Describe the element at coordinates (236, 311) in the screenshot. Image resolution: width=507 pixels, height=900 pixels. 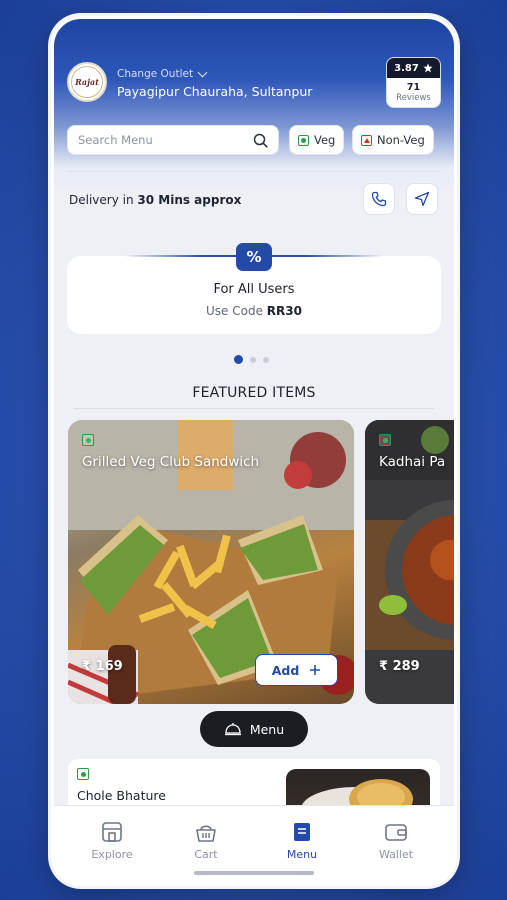
I see `offer-code-prefix: Use Code` at that location.